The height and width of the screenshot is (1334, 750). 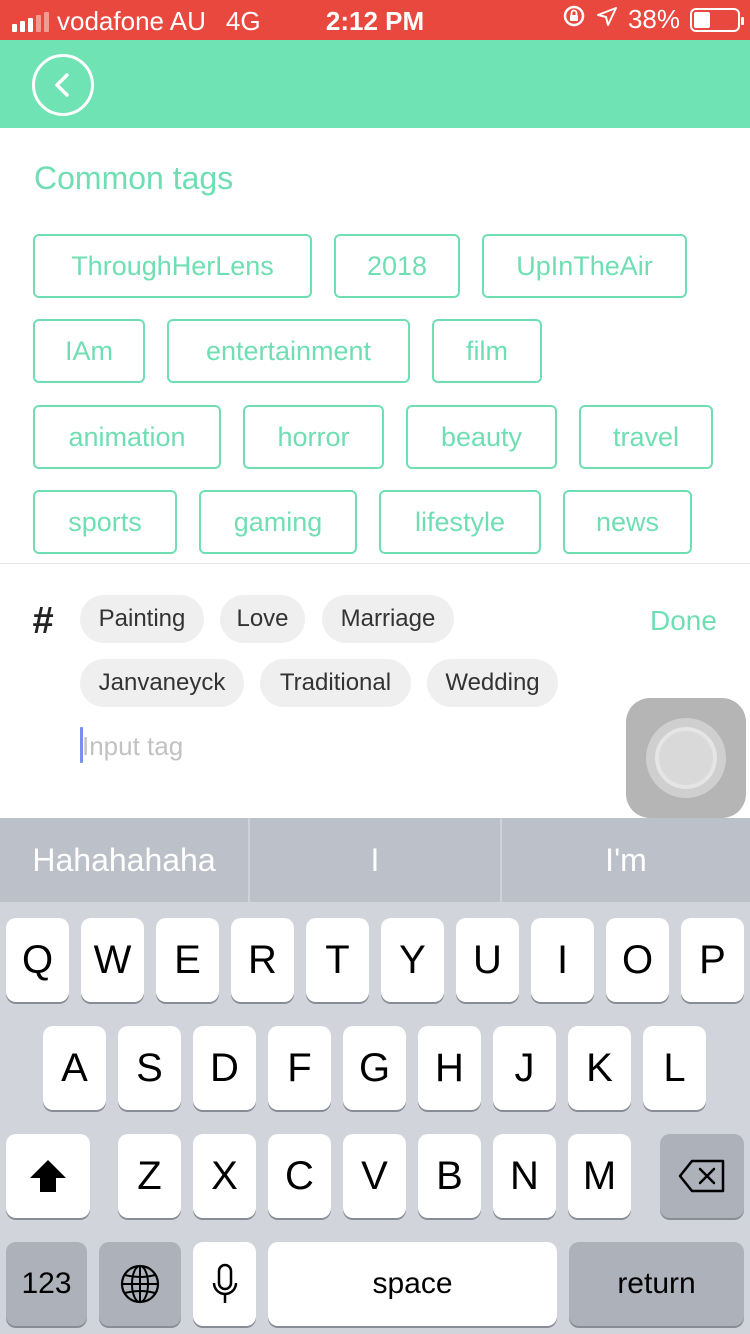 I want to click on key-k: K, so click(x=599, y=1068).